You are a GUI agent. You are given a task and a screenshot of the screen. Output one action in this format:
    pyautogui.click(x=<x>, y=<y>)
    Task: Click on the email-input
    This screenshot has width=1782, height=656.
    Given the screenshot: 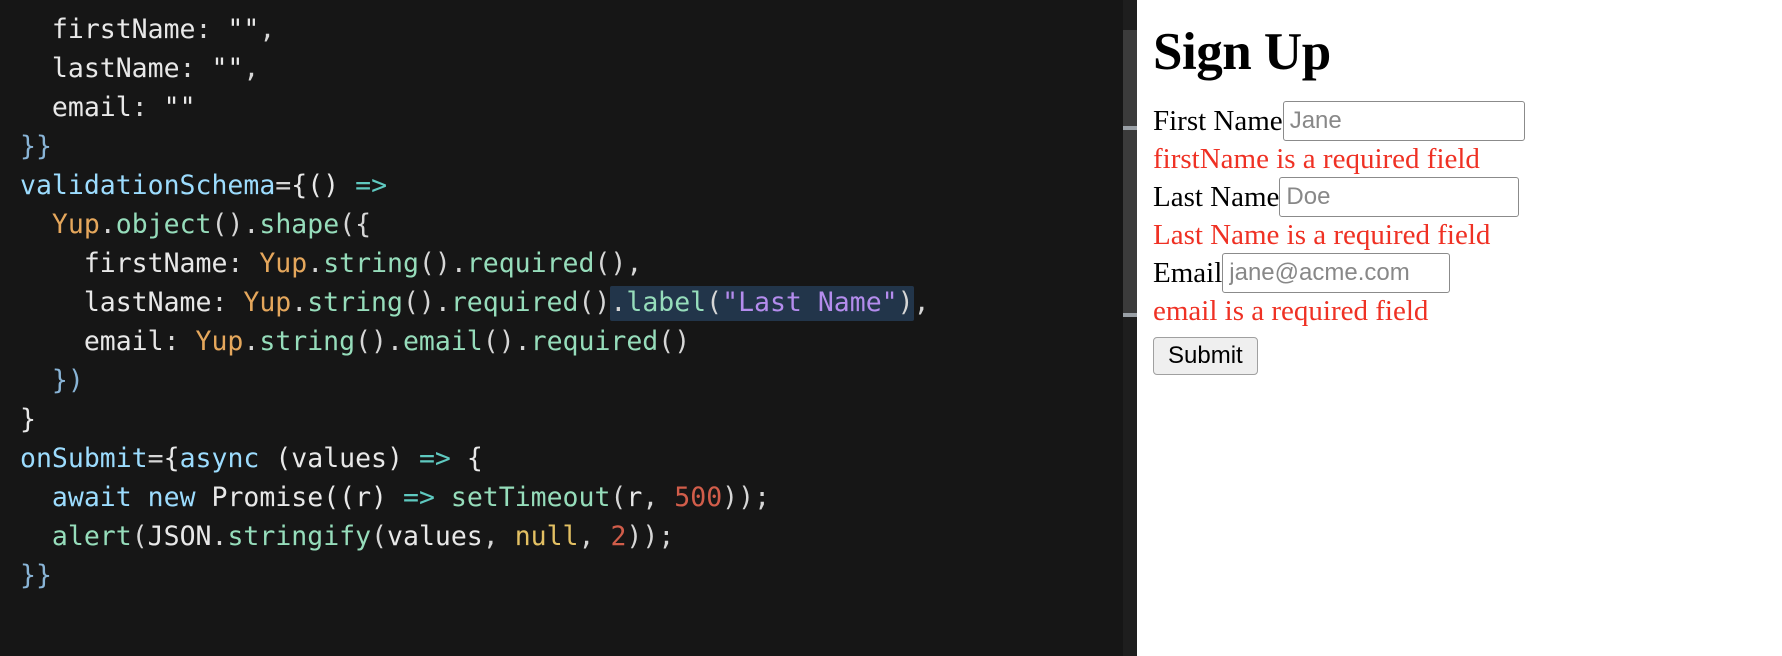 What is the action you would take?
    pyautogui.click(x=1336, y=273)
    